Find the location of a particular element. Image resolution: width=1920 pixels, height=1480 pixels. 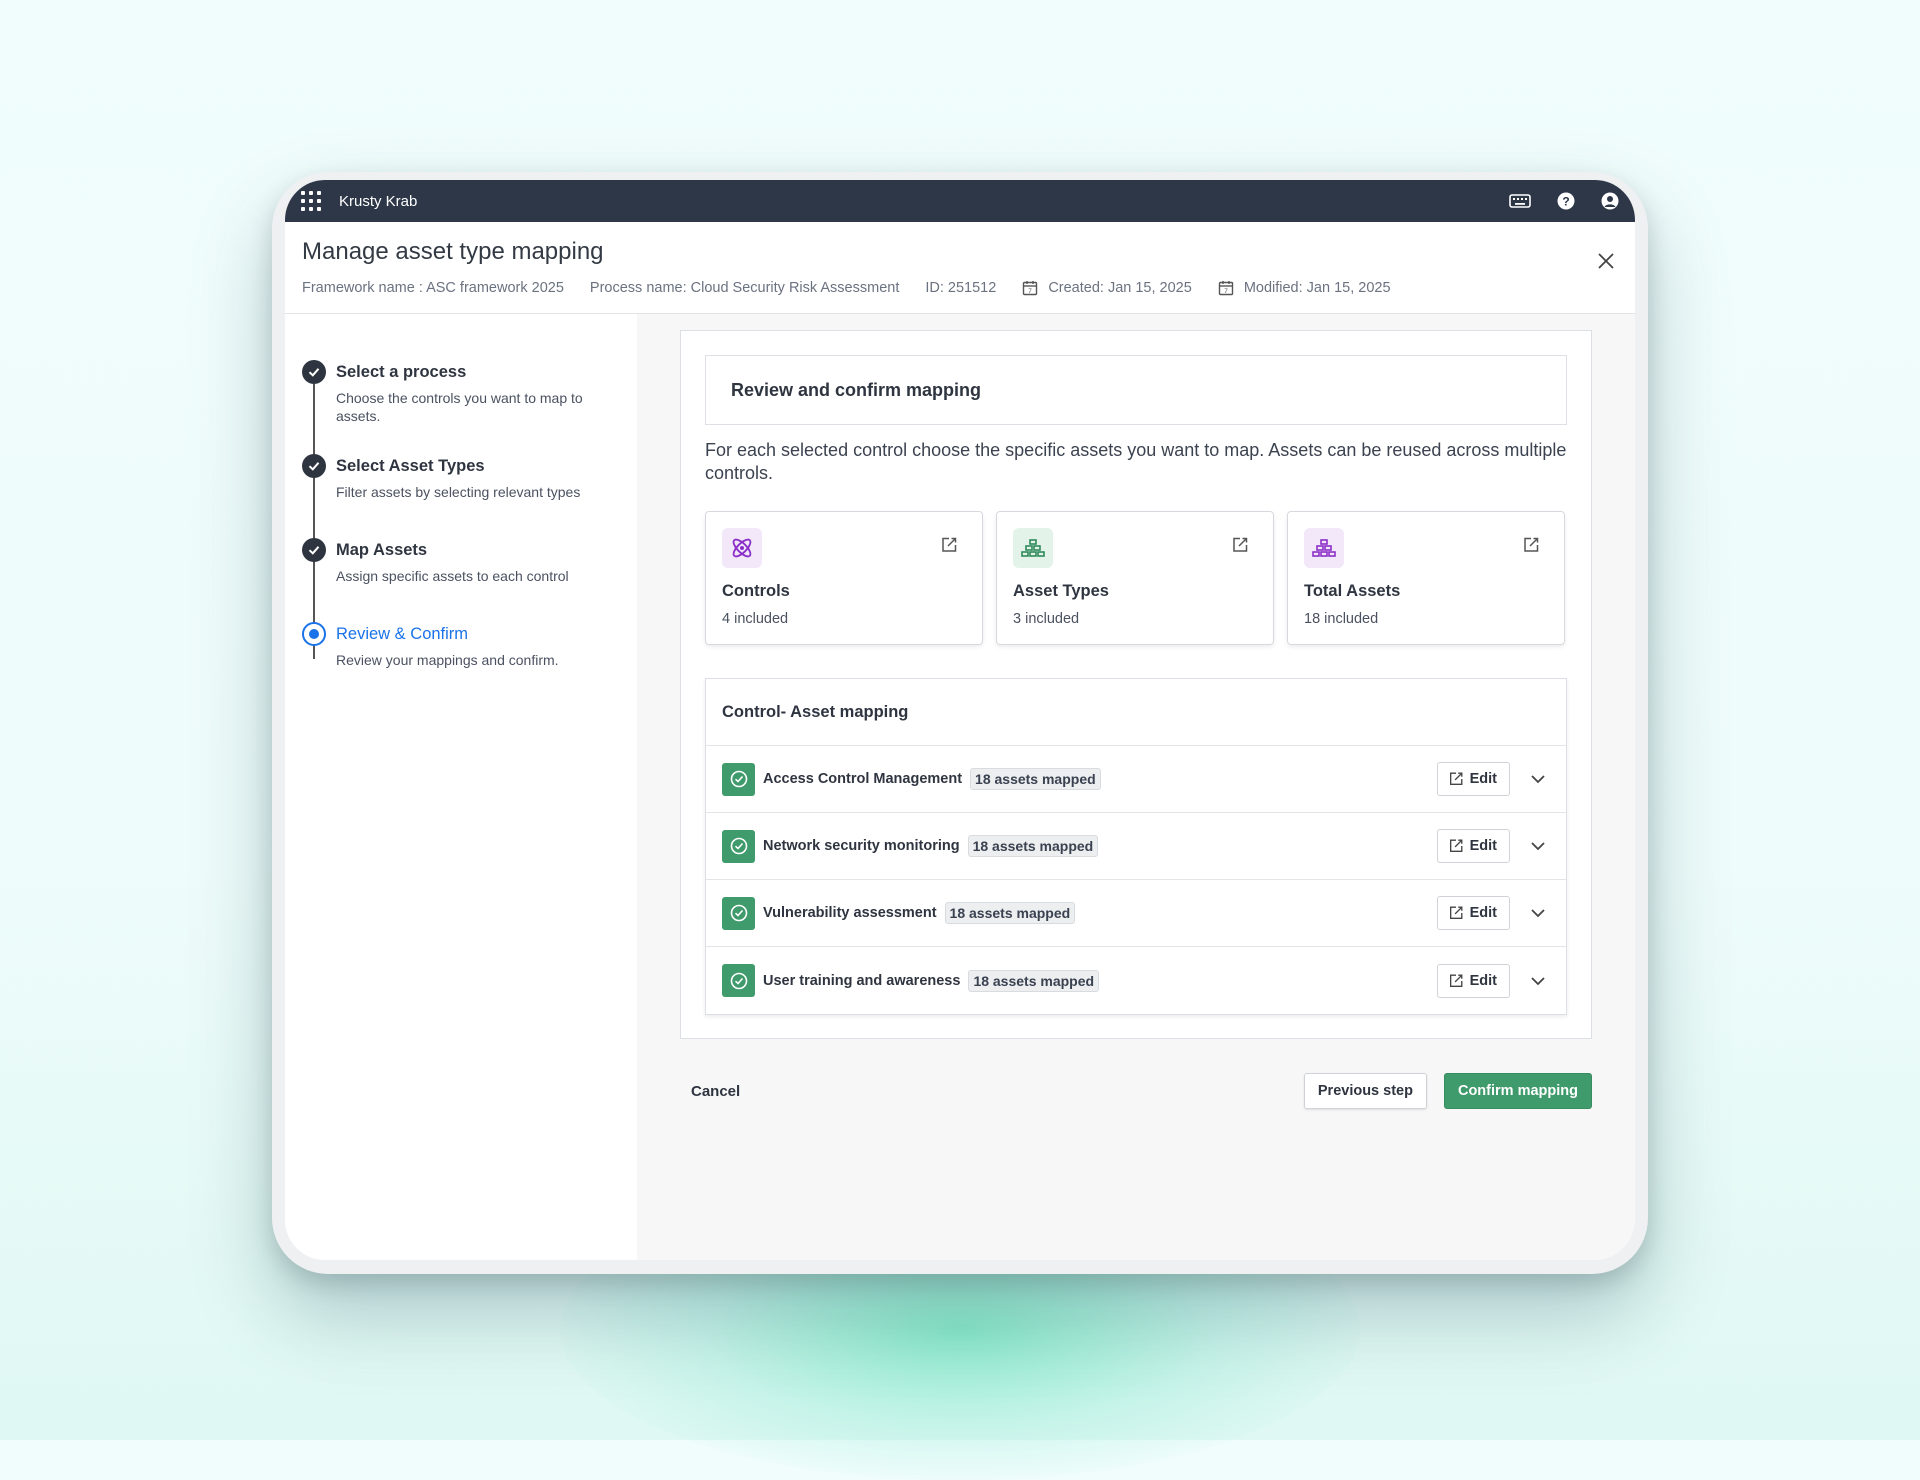

app-launcher-icon is located at coordinates (311, 201).